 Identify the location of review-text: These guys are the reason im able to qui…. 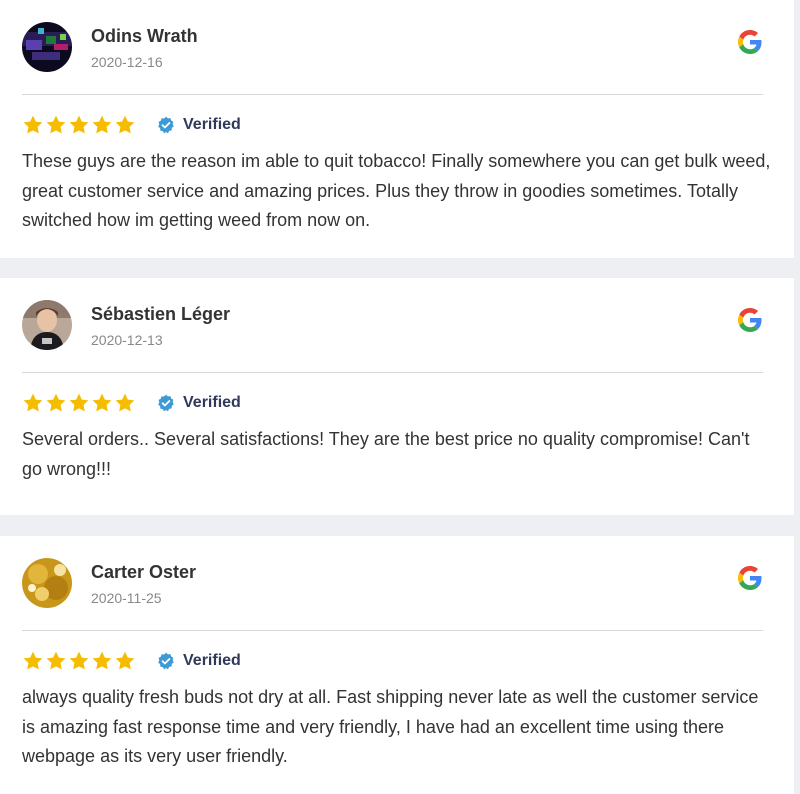
(396, 190).